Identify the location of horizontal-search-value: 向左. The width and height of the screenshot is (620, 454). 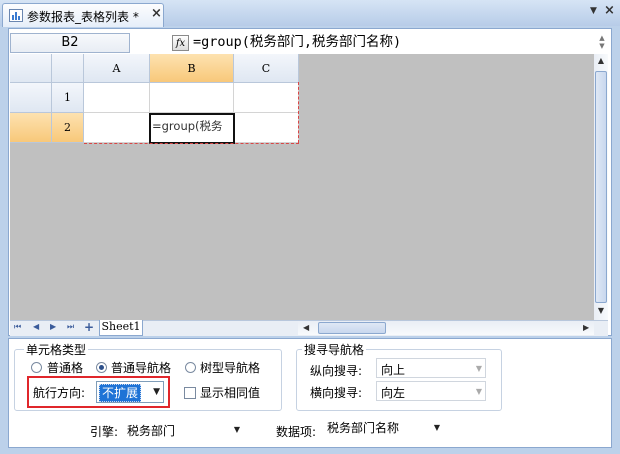
(393, 393).